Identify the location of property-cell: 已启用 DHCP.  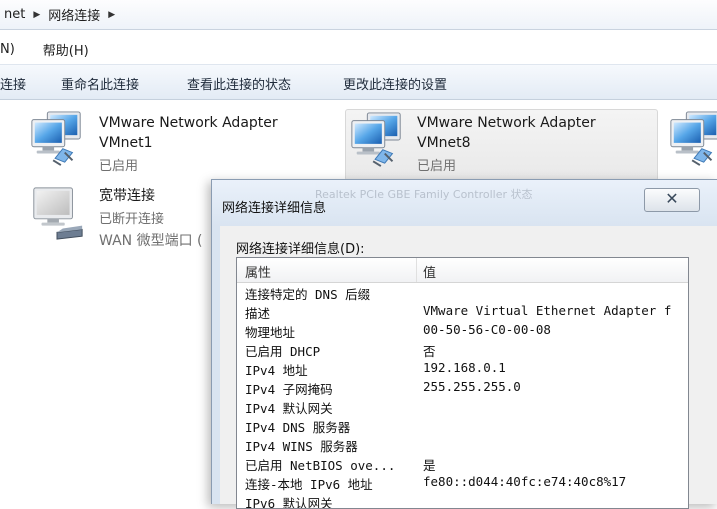
(283, 351).